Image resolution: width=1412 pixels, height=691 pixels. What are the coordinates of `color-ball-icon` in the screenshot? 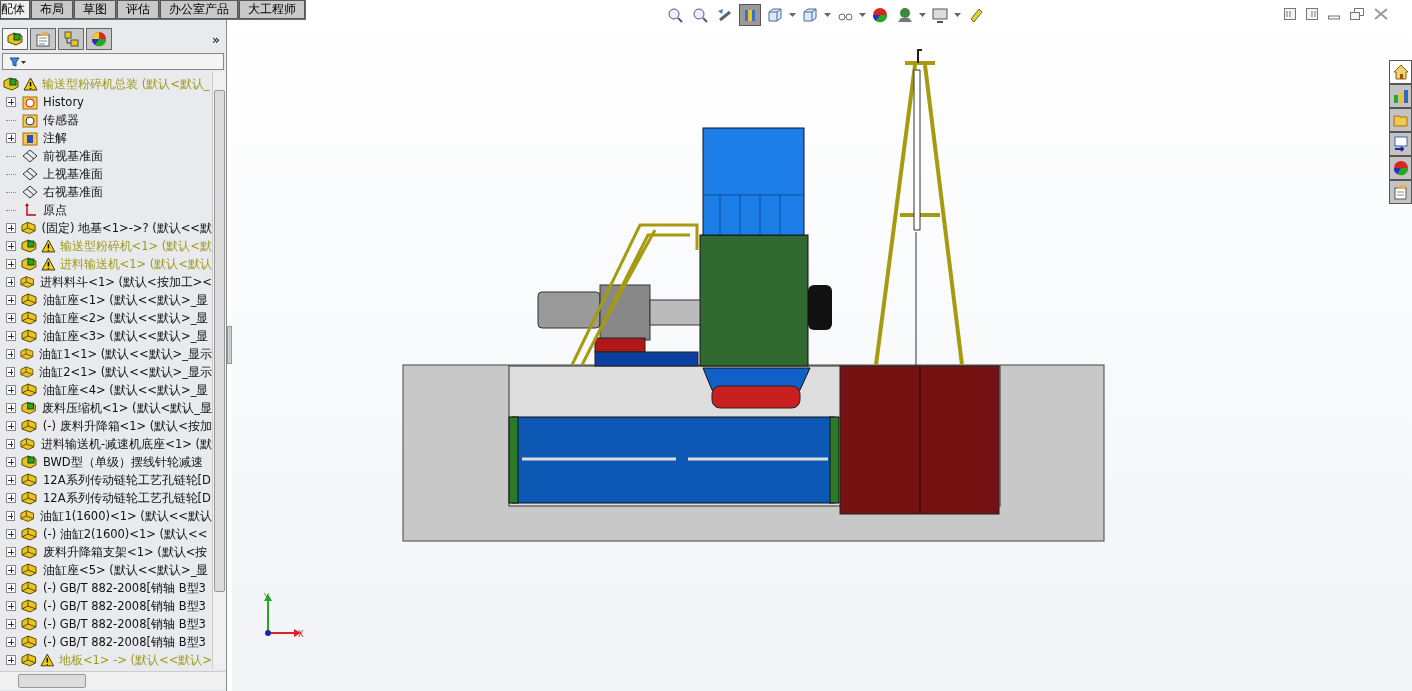 It's located at (99, 39).